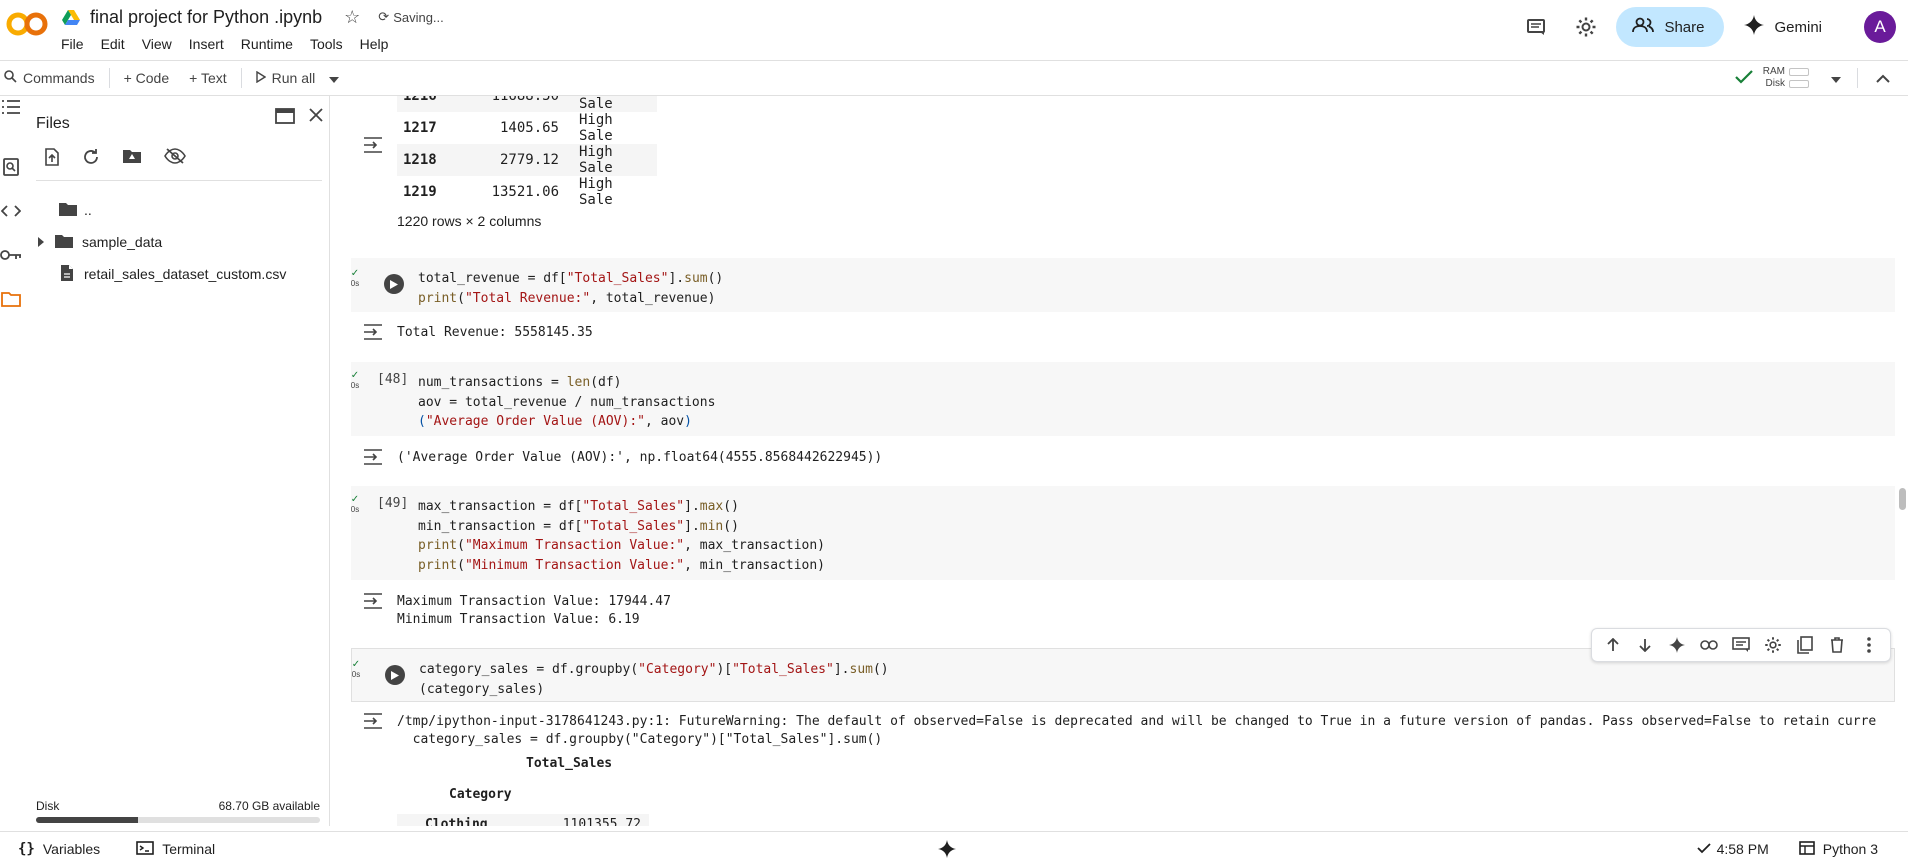 The image size is (1908, 866). Describe the element at coordinates (52, 159) in the screenshot. I see `upload-icon` at that location.